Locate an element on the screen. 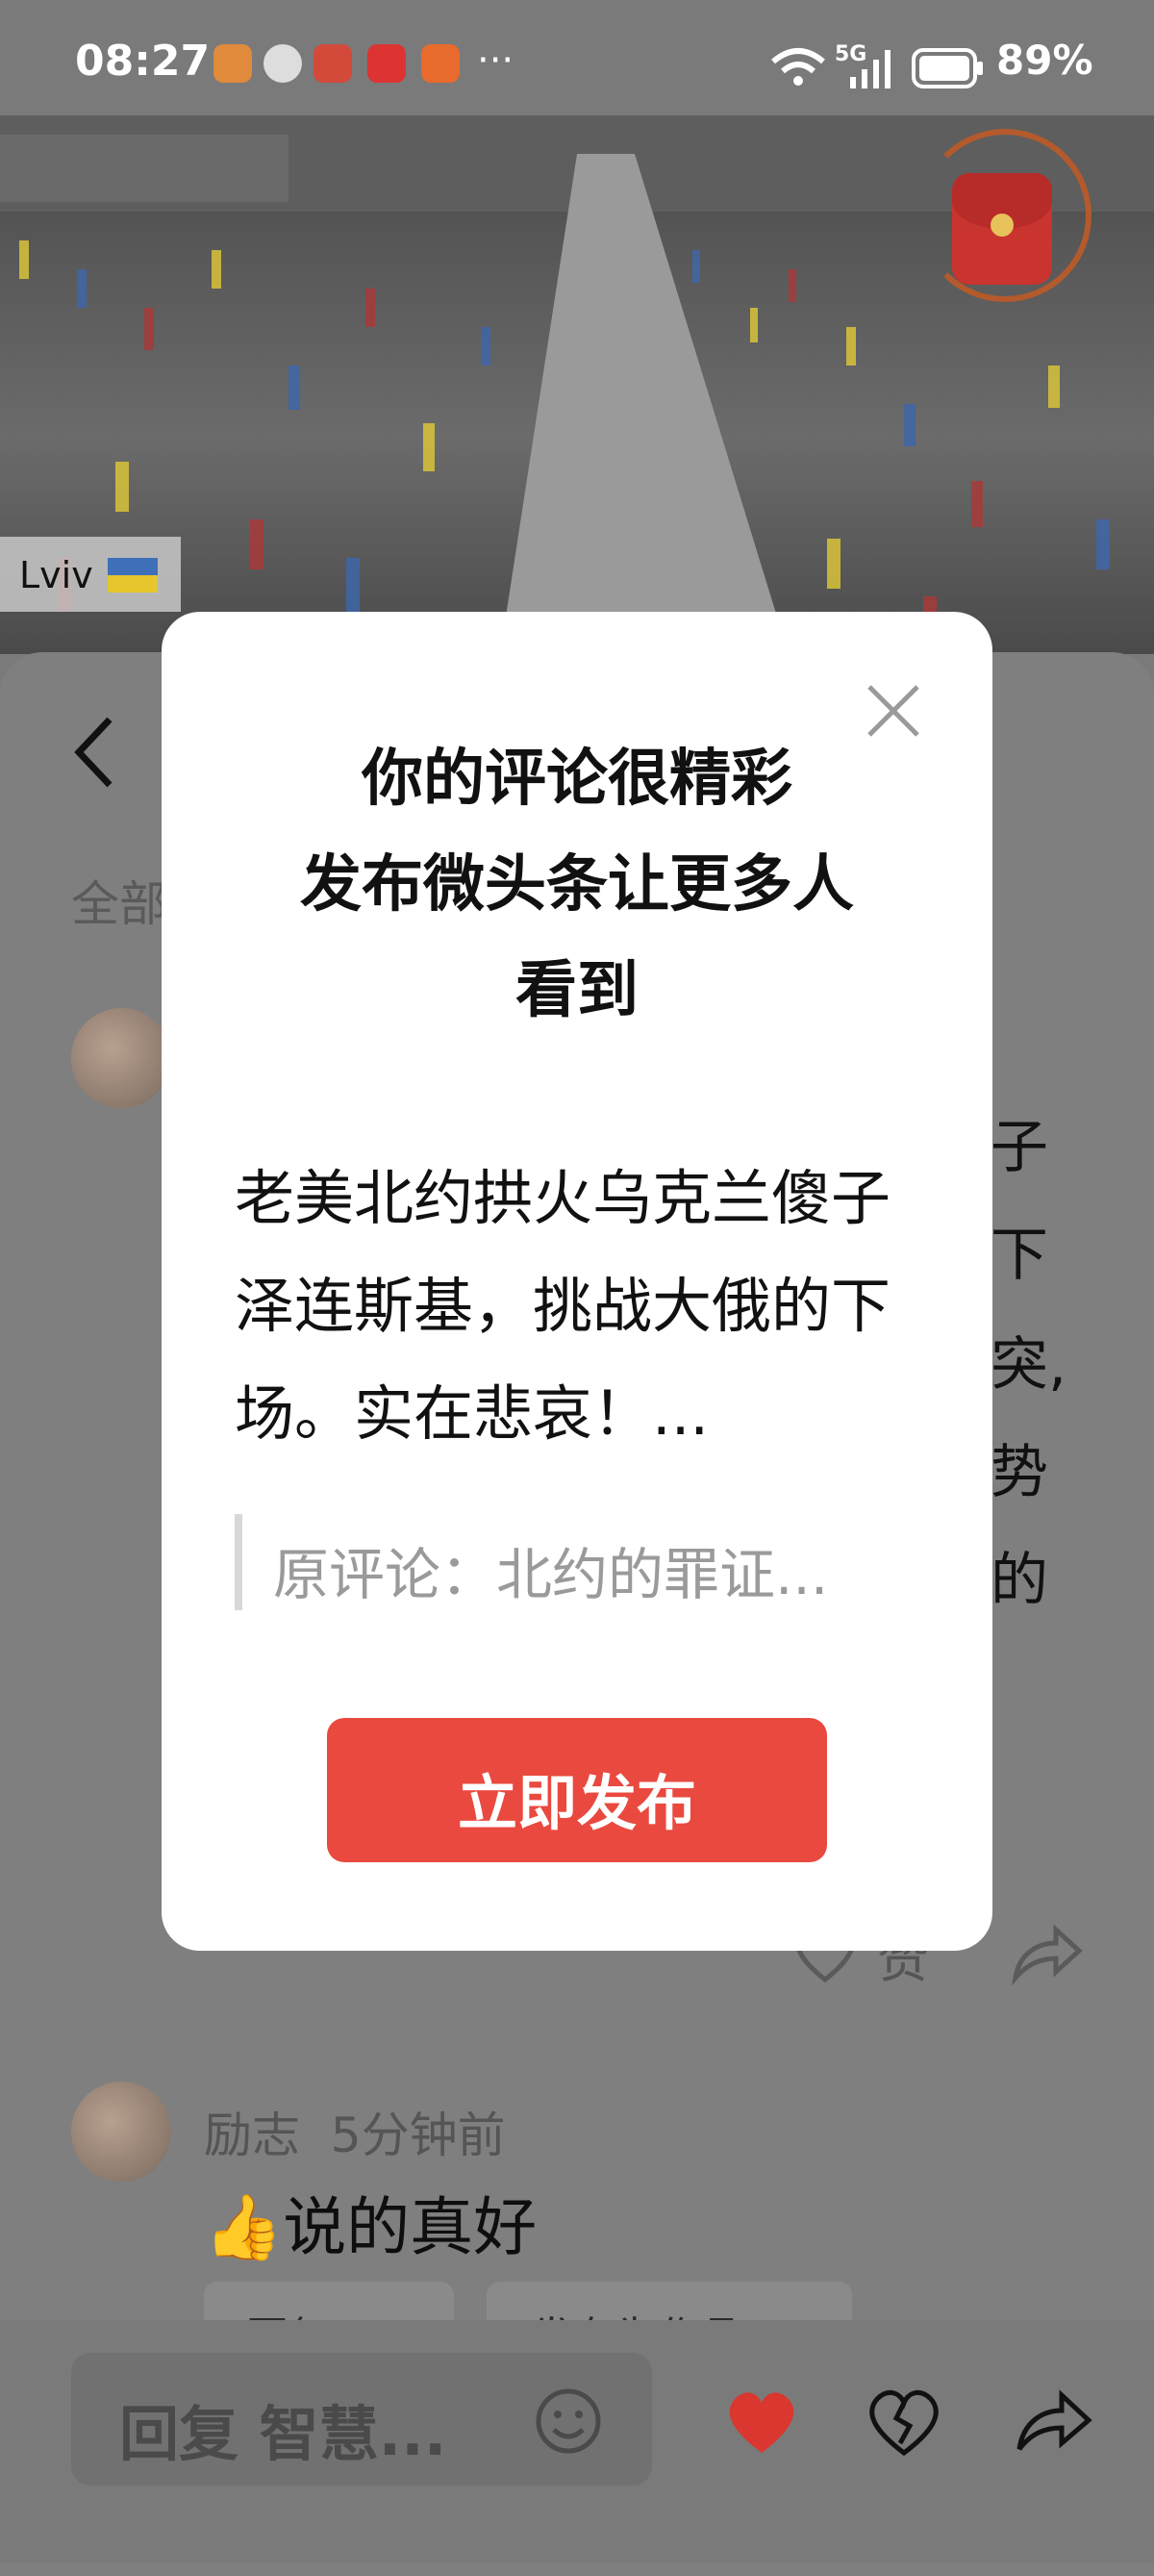 The image size is (1154, 2576). dialog-title-line: 看到 is located at coordinates (577, 991).